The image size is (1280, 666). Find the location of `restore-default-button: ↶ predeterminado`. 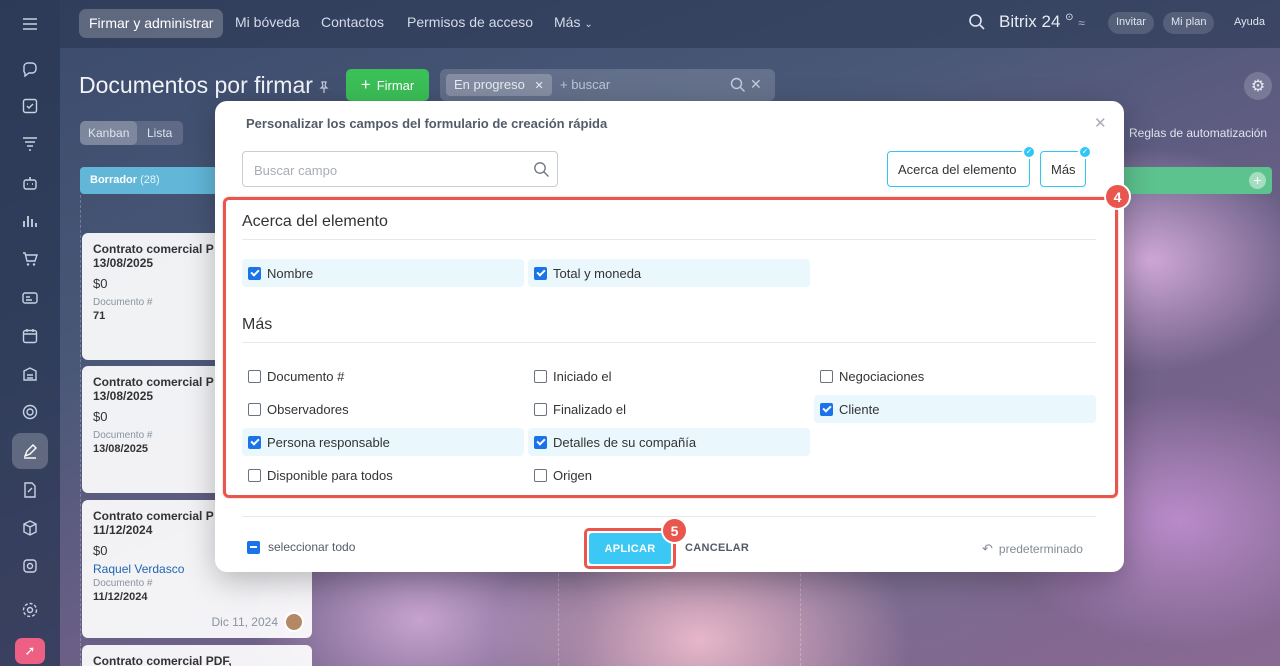

restore-default-button: ↶ predeterminado is located at coordinates (1032, 549).